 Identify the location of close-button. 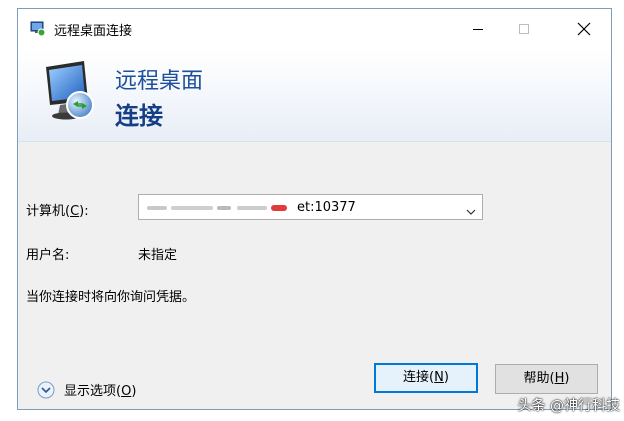
(584, 29).